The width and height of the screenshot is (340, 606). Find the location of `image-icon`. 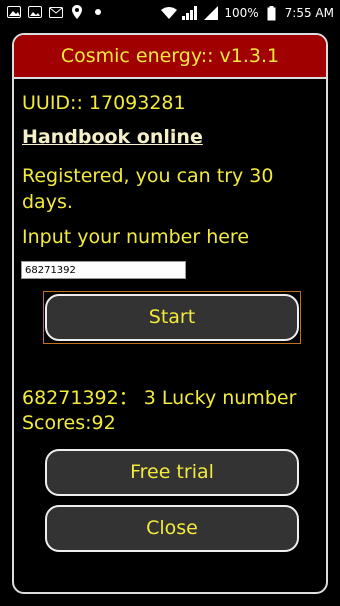

image-icon is located at coordinates (35, 12).